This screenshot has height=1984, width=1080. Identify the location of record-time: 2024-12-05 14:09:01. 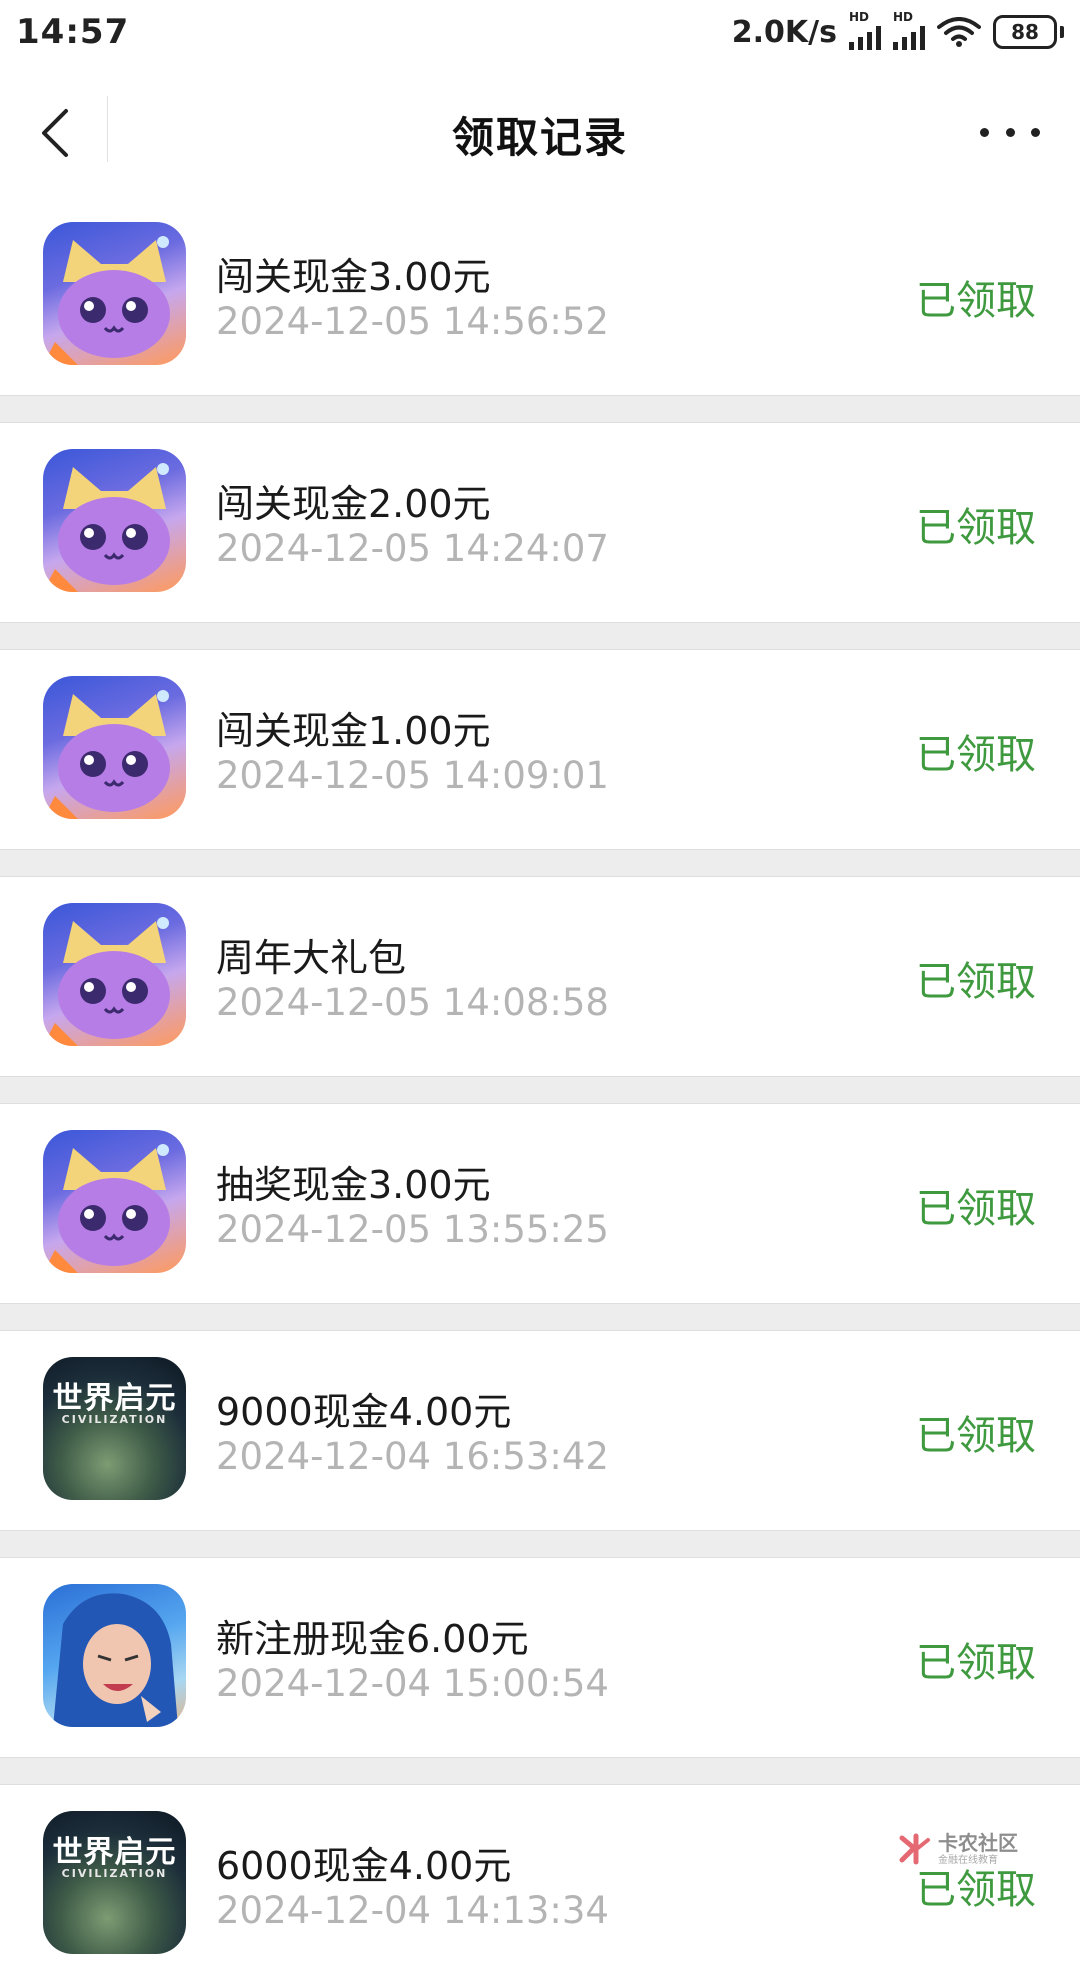
(412, 775).